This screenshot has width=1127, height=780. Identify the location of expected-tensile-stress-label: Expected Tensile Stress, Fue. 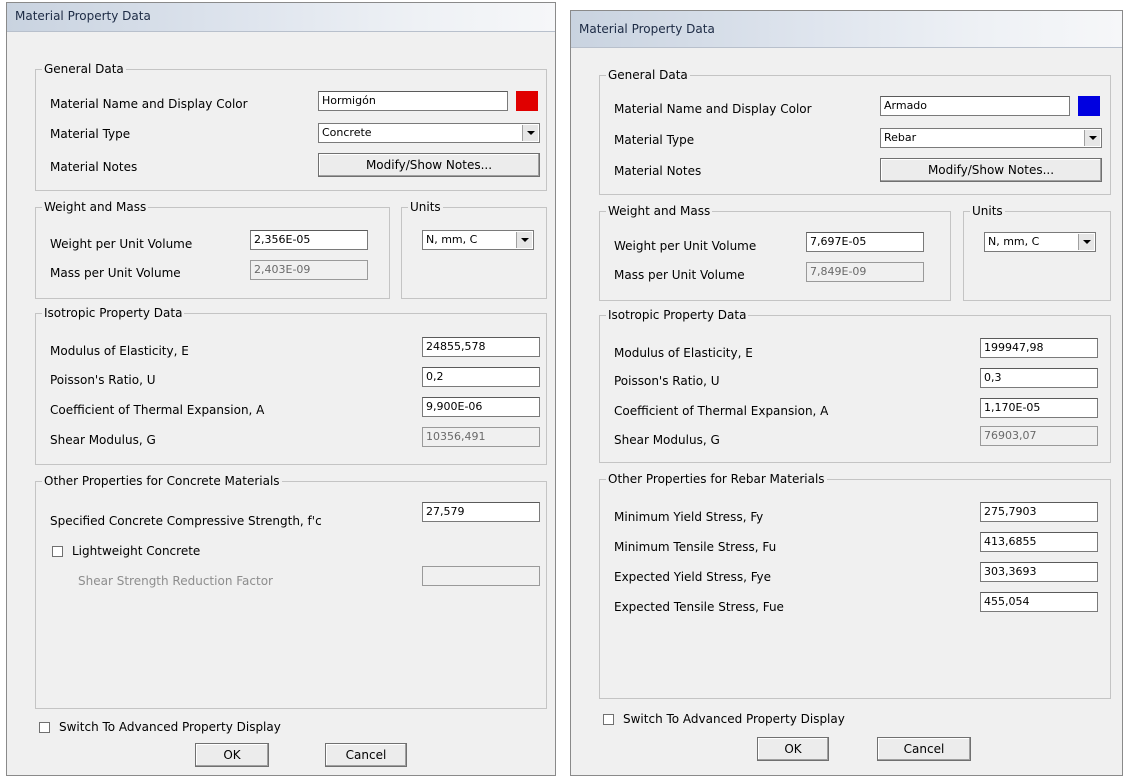
(699, 607).